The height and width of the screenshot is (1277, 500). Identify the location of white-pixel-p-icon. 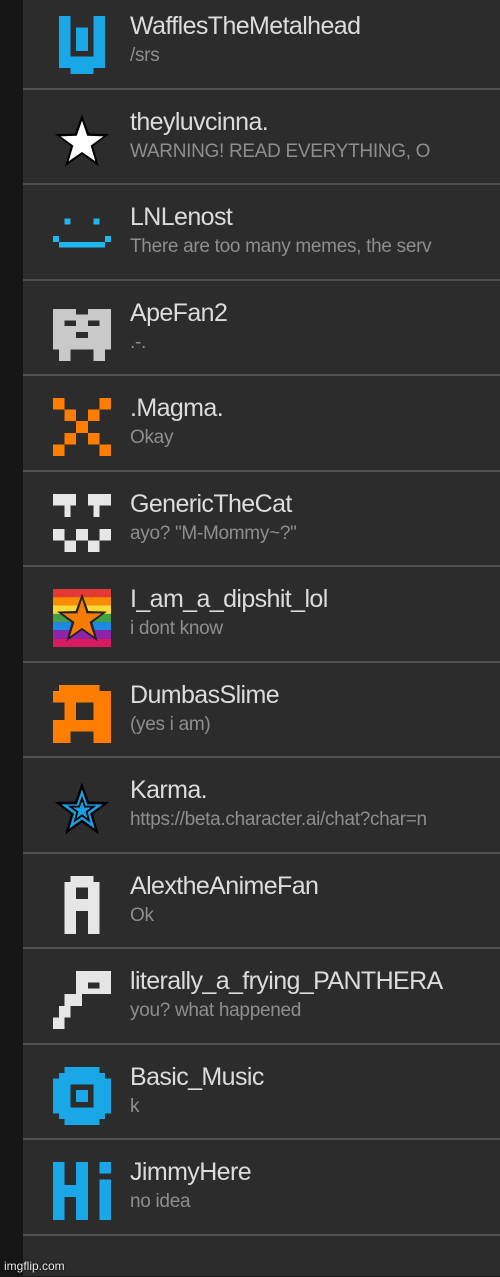
(82, 1000).